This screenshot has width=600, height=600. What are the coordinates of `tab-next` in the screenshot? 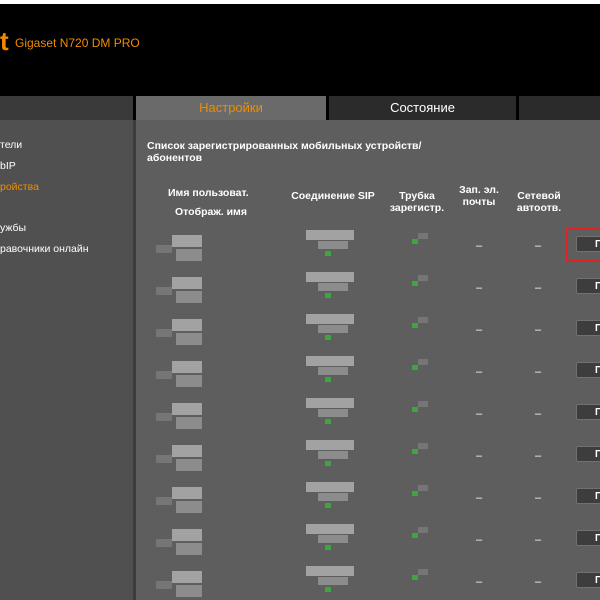 It's located at (559, 108).